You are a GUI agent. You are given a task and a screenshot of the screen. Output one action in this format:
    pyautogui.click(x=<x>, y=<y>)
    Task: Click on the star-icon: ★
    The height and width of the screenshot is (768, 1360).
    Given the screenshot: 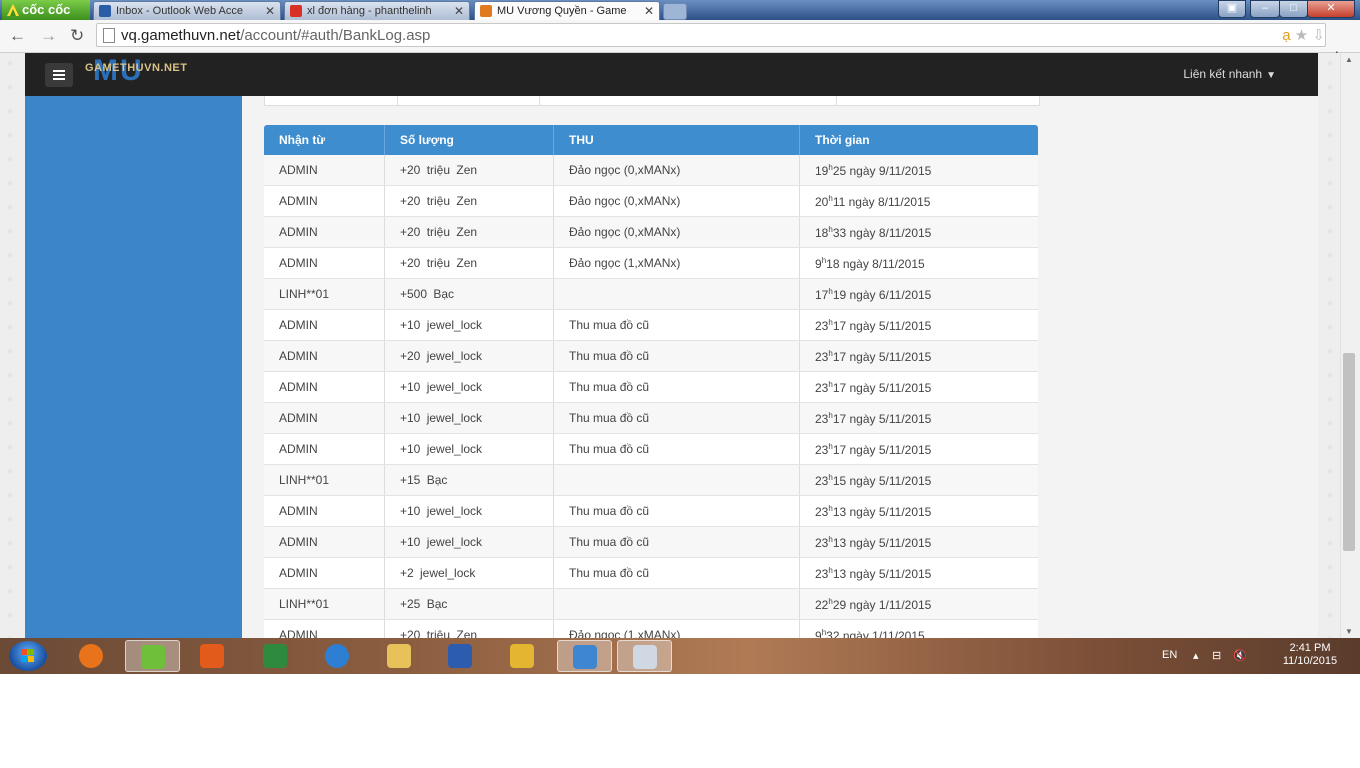 What is the action you would take?
    pyautogui.click(x=1301, y=35)
    